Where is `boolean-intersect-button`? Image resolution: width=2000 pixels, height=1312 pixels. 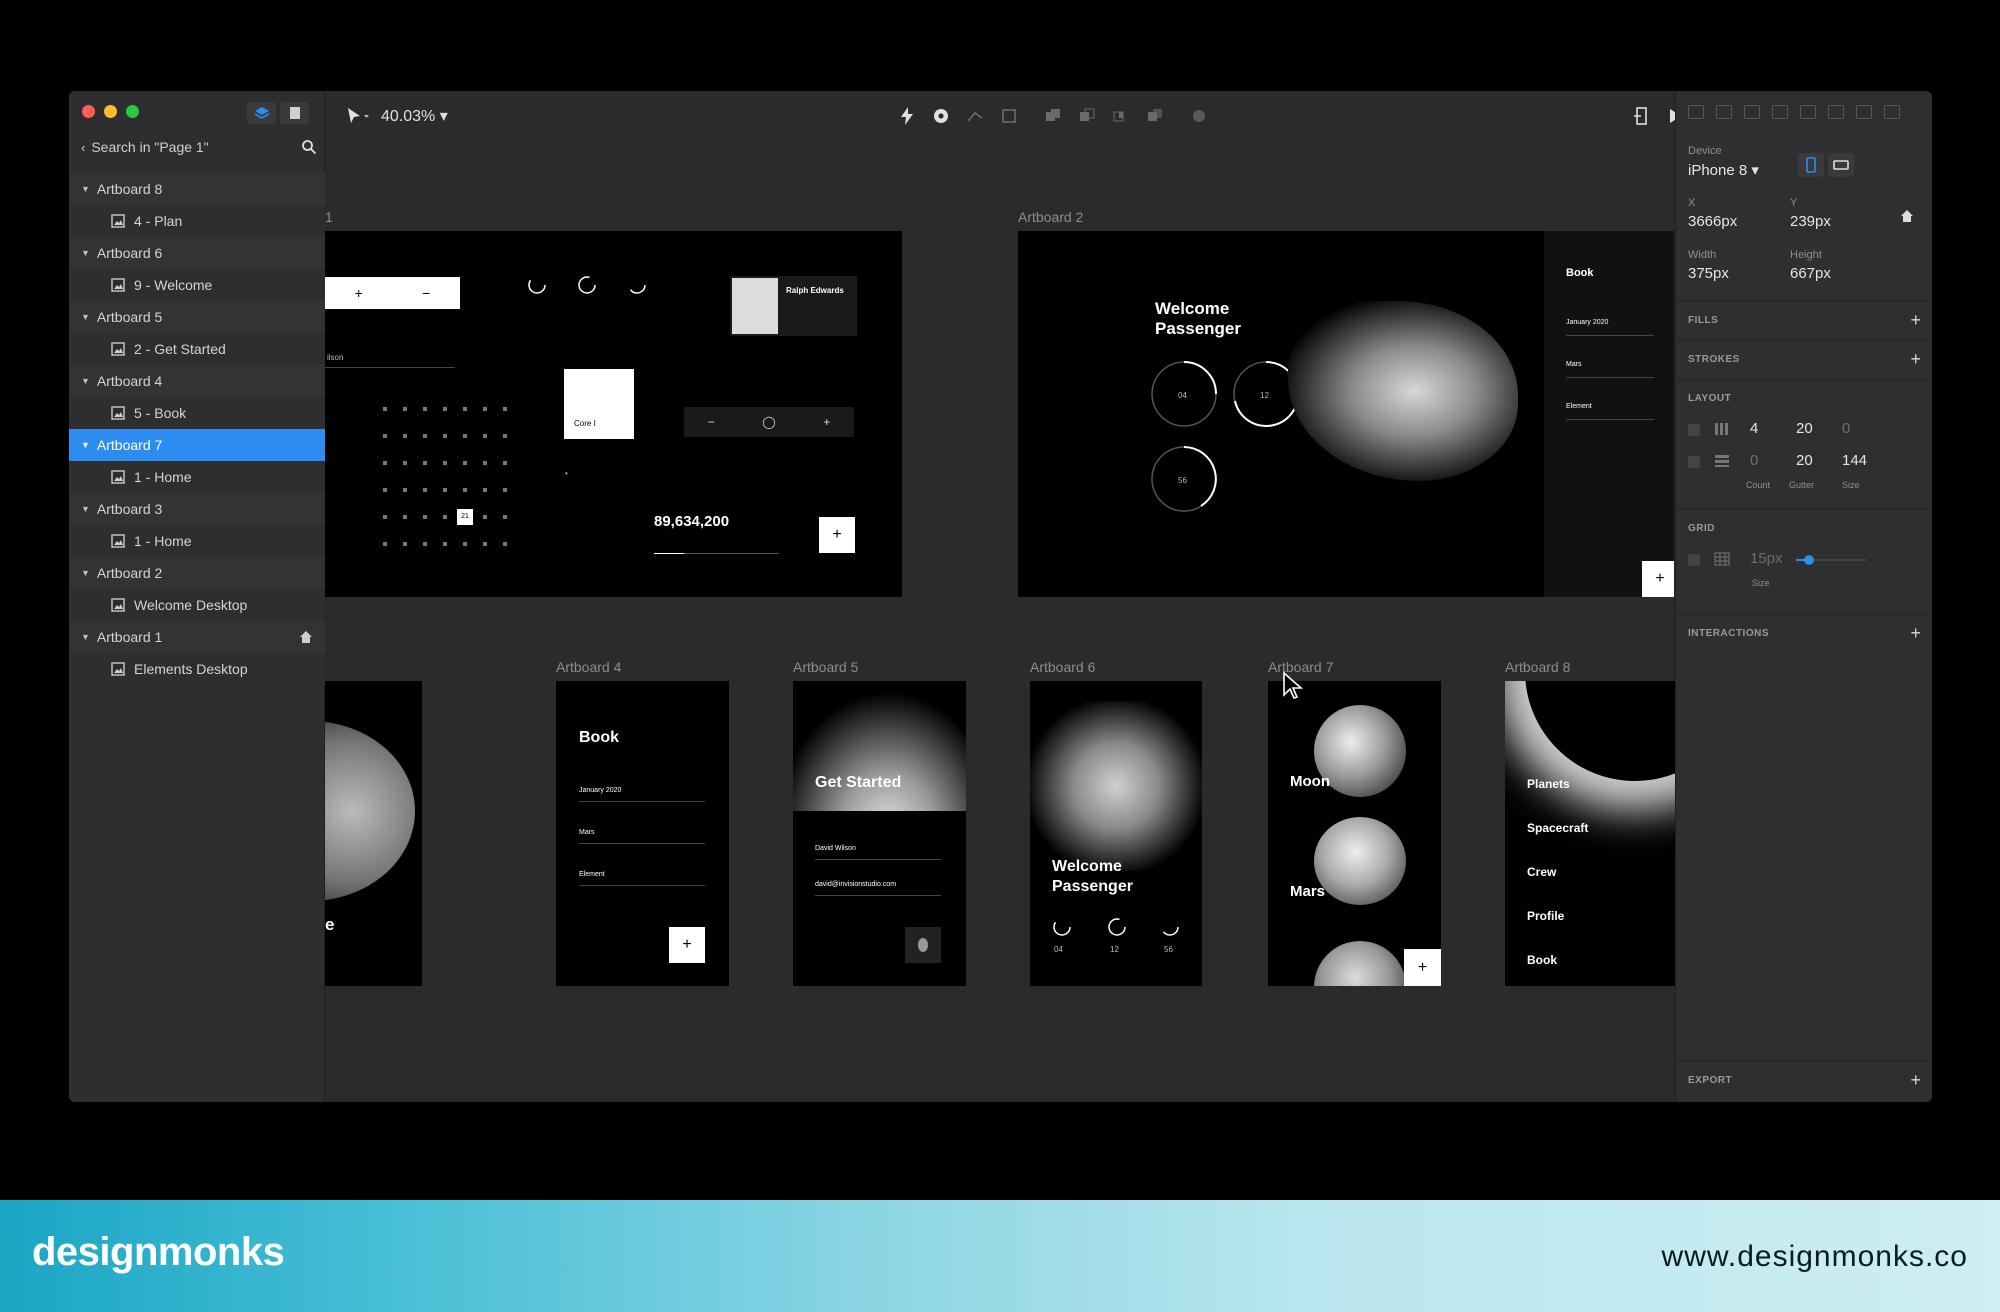
boolean-intersect-button is located at coordinates (1121, 116).